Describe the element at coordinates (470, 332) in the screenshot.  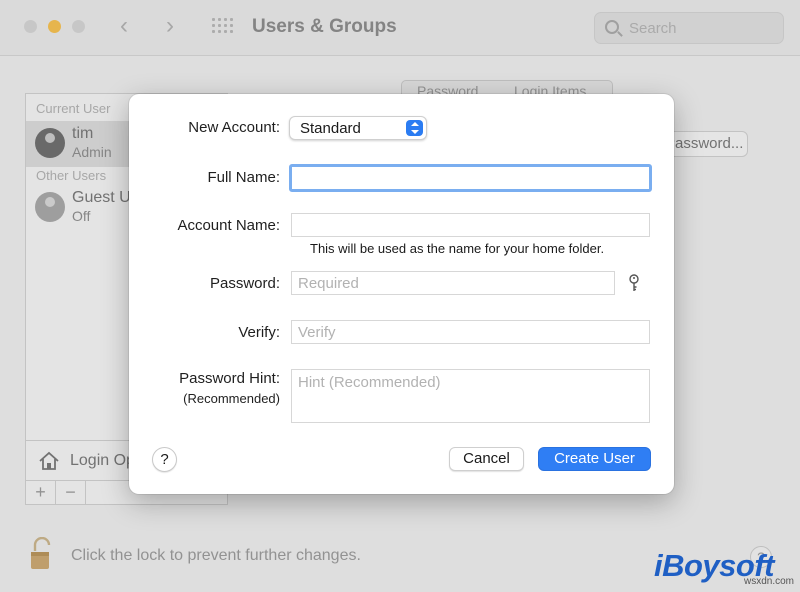
I see `verify-field` at that location.